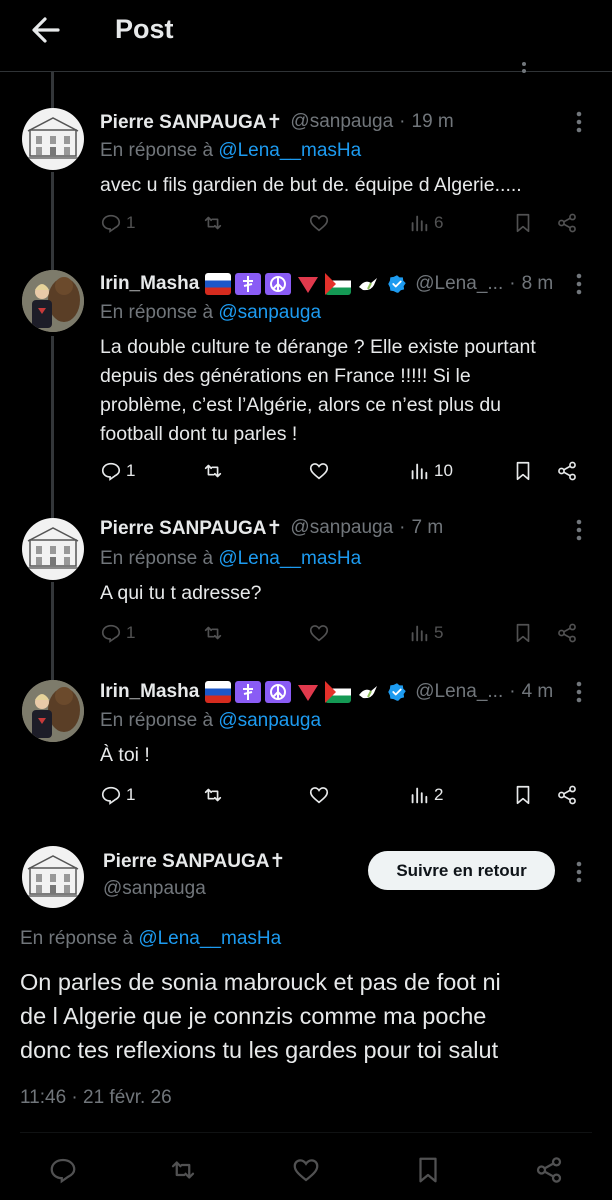  I want to click on views-icon, so click(419, 223).